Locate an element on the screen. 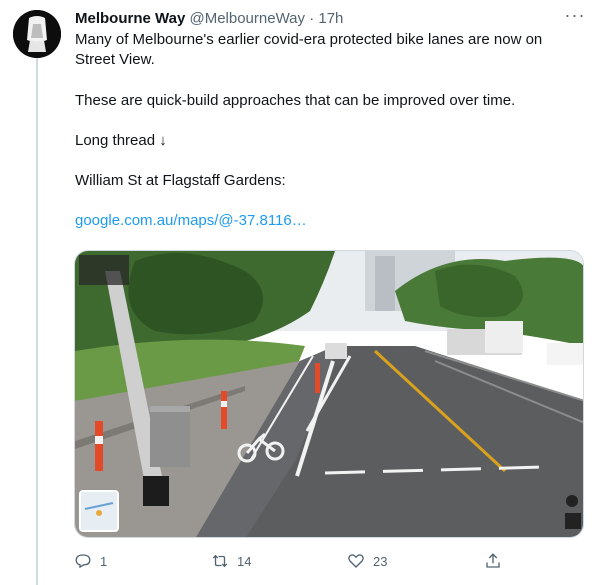  retweet-button: 14 is located at coordinates (231, 561).